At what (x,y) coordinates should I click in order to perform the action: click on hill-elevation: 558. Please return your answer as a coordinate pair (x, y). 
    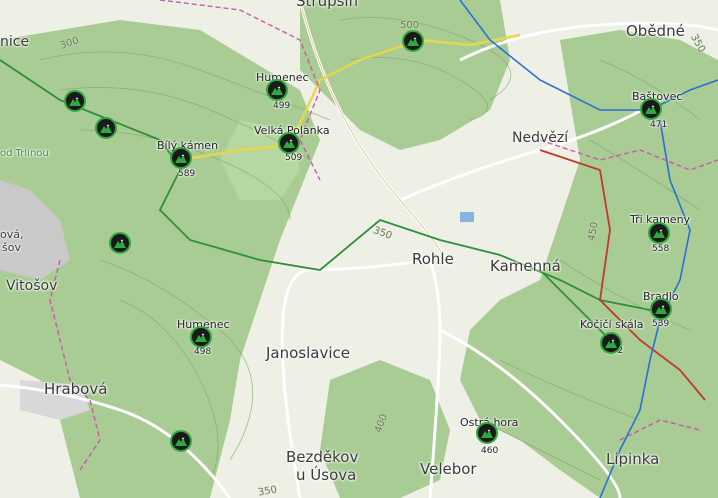
    Looking at the image, I should click on (661, 249).